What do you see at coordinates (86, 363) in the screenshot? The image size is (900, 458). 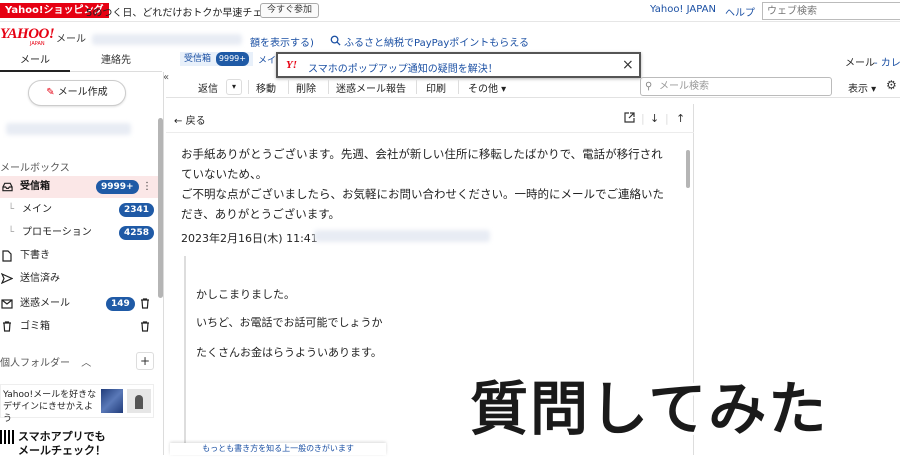 I see `chevron-up-icon: ︿` at bounding box center [86, 363].